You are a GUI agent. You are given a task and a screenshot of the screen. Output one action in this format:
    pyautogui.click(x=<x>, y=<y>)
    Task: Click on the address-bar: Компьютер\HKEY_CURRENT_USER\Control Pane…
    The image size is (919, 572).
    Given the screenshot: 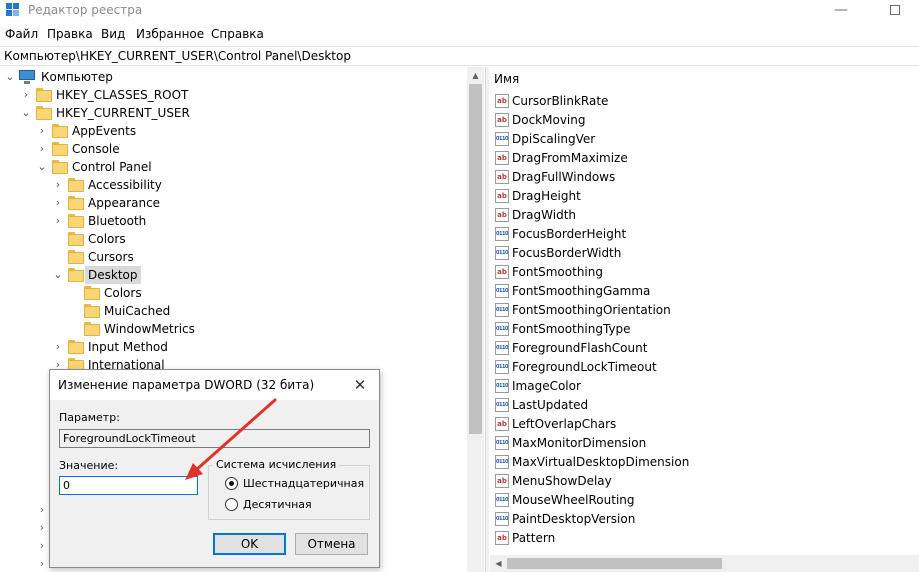 What is the action you would take?
    pyautogui.click(x=459, y=56)
    